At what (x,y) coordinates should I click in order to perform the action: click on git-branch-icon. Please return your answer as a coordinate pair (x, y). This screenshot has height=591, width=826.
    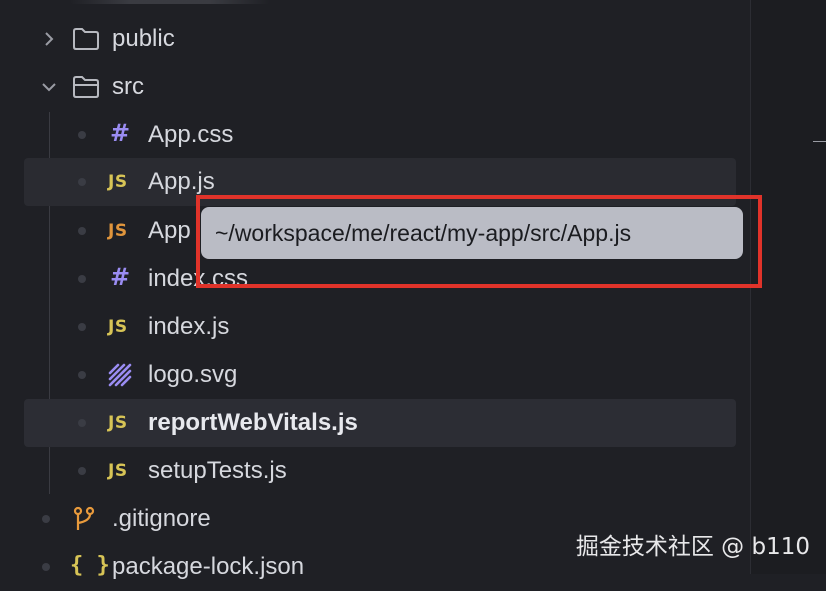
    Looking at the image, I should click on (84, 518).